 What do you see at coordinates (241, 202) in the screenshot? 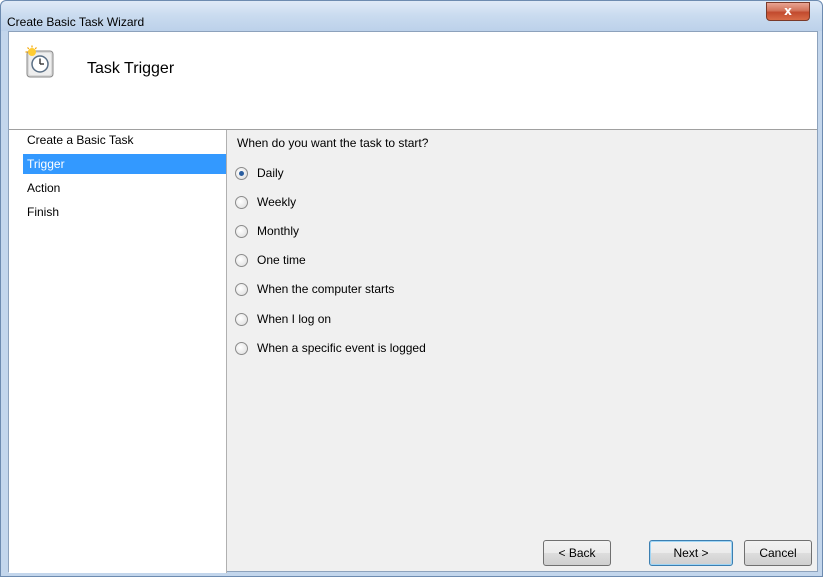
I see `radio-weekly` at bounding box center [241, 202].